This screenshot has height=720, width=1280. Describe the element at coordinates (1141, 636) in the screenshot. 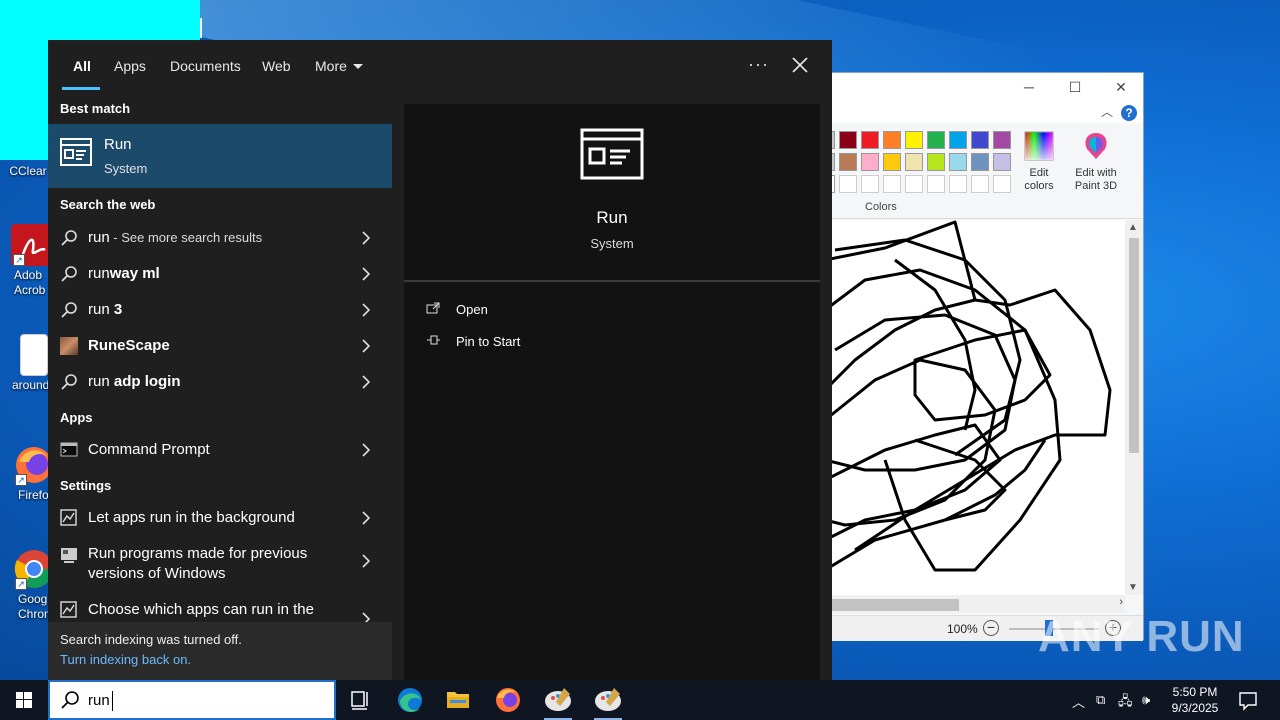

I see `watermark: ANY RUN` at that location.